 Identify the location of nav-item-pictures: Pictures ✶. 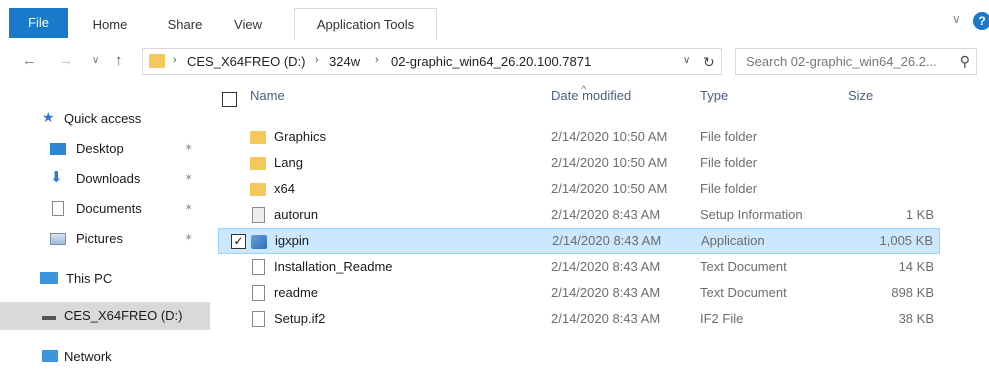
(105, 239).